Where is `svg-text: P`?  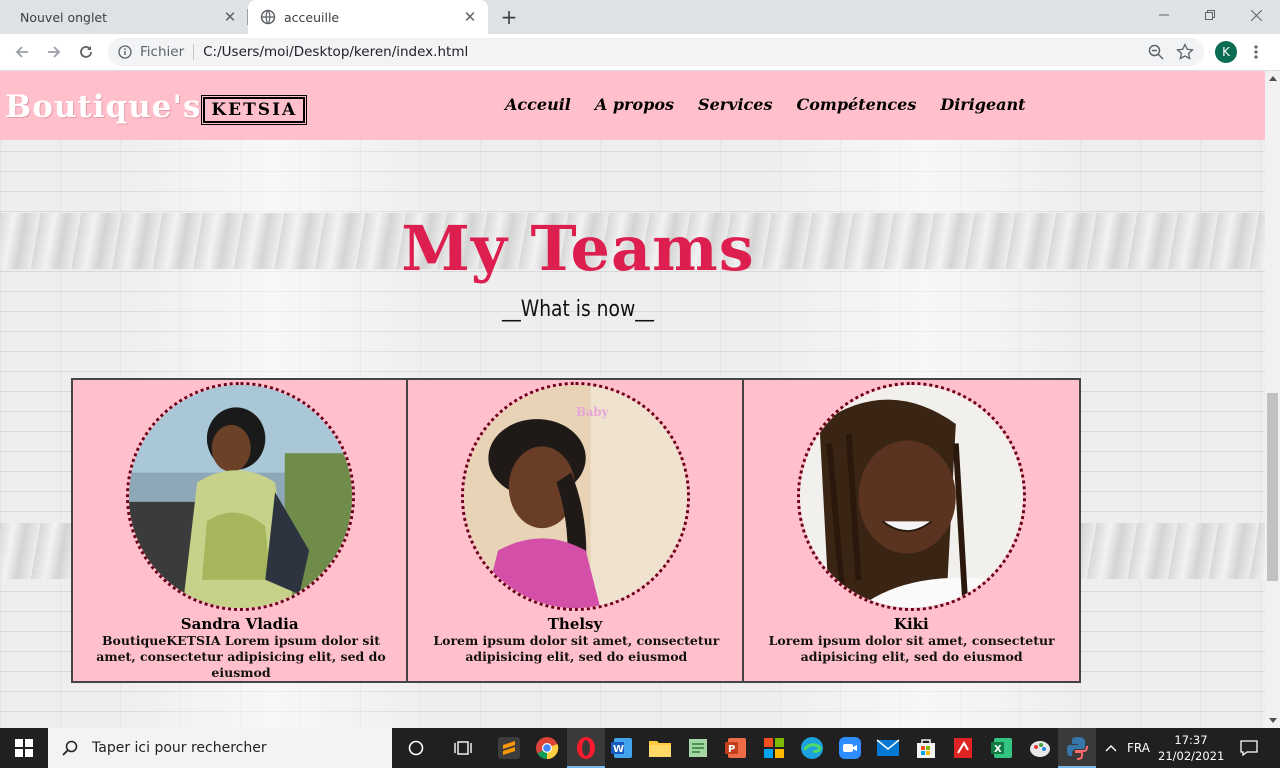
svg-text: P is located at coordinates (731, 749).